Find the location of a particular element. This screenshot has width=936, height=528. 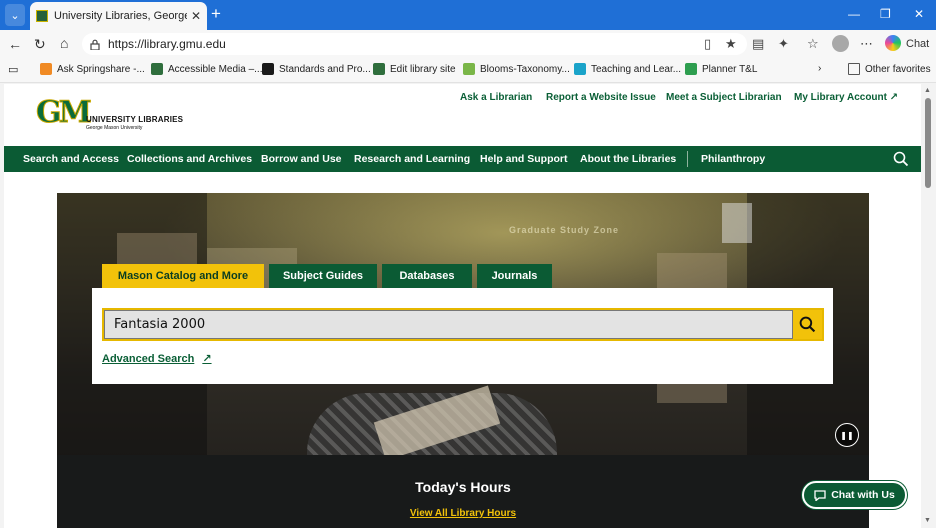

external-arrow-icon: ↗ is located at coordinates (207, 359).